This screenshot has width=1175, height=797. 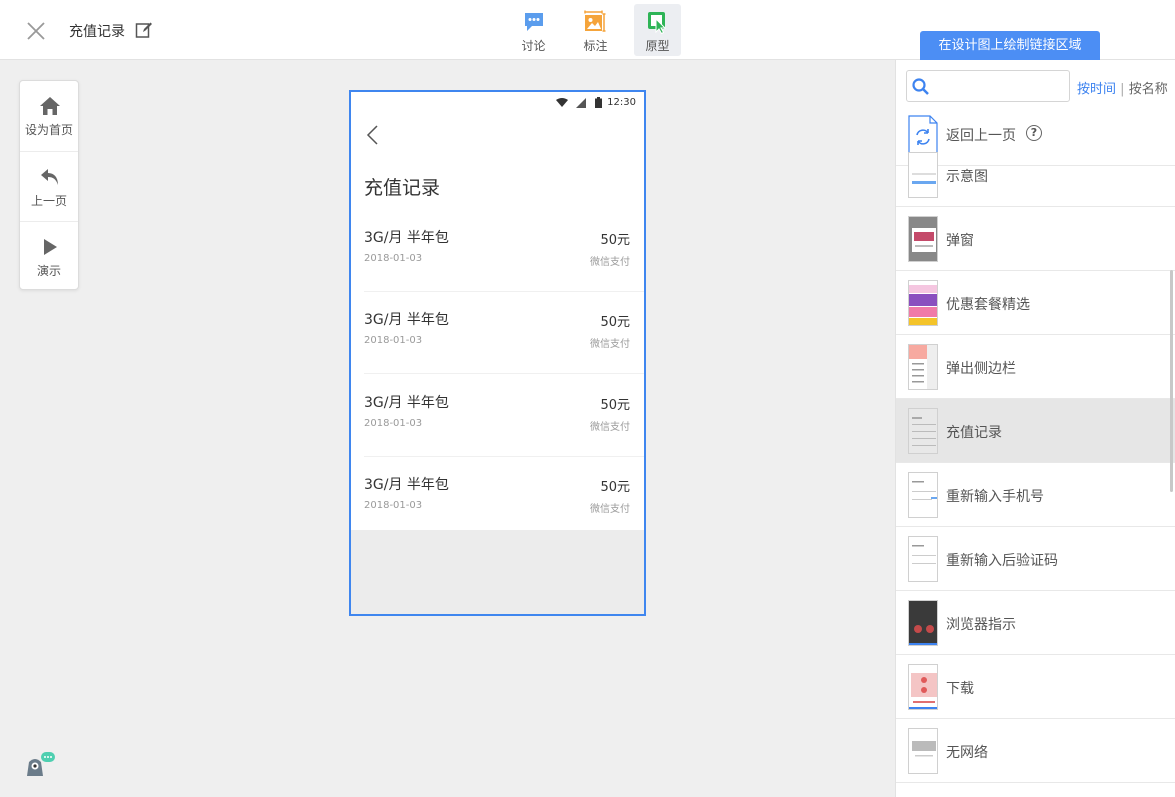 I want to click on previous-page-button: 上一页, so click(x=49, y=186).